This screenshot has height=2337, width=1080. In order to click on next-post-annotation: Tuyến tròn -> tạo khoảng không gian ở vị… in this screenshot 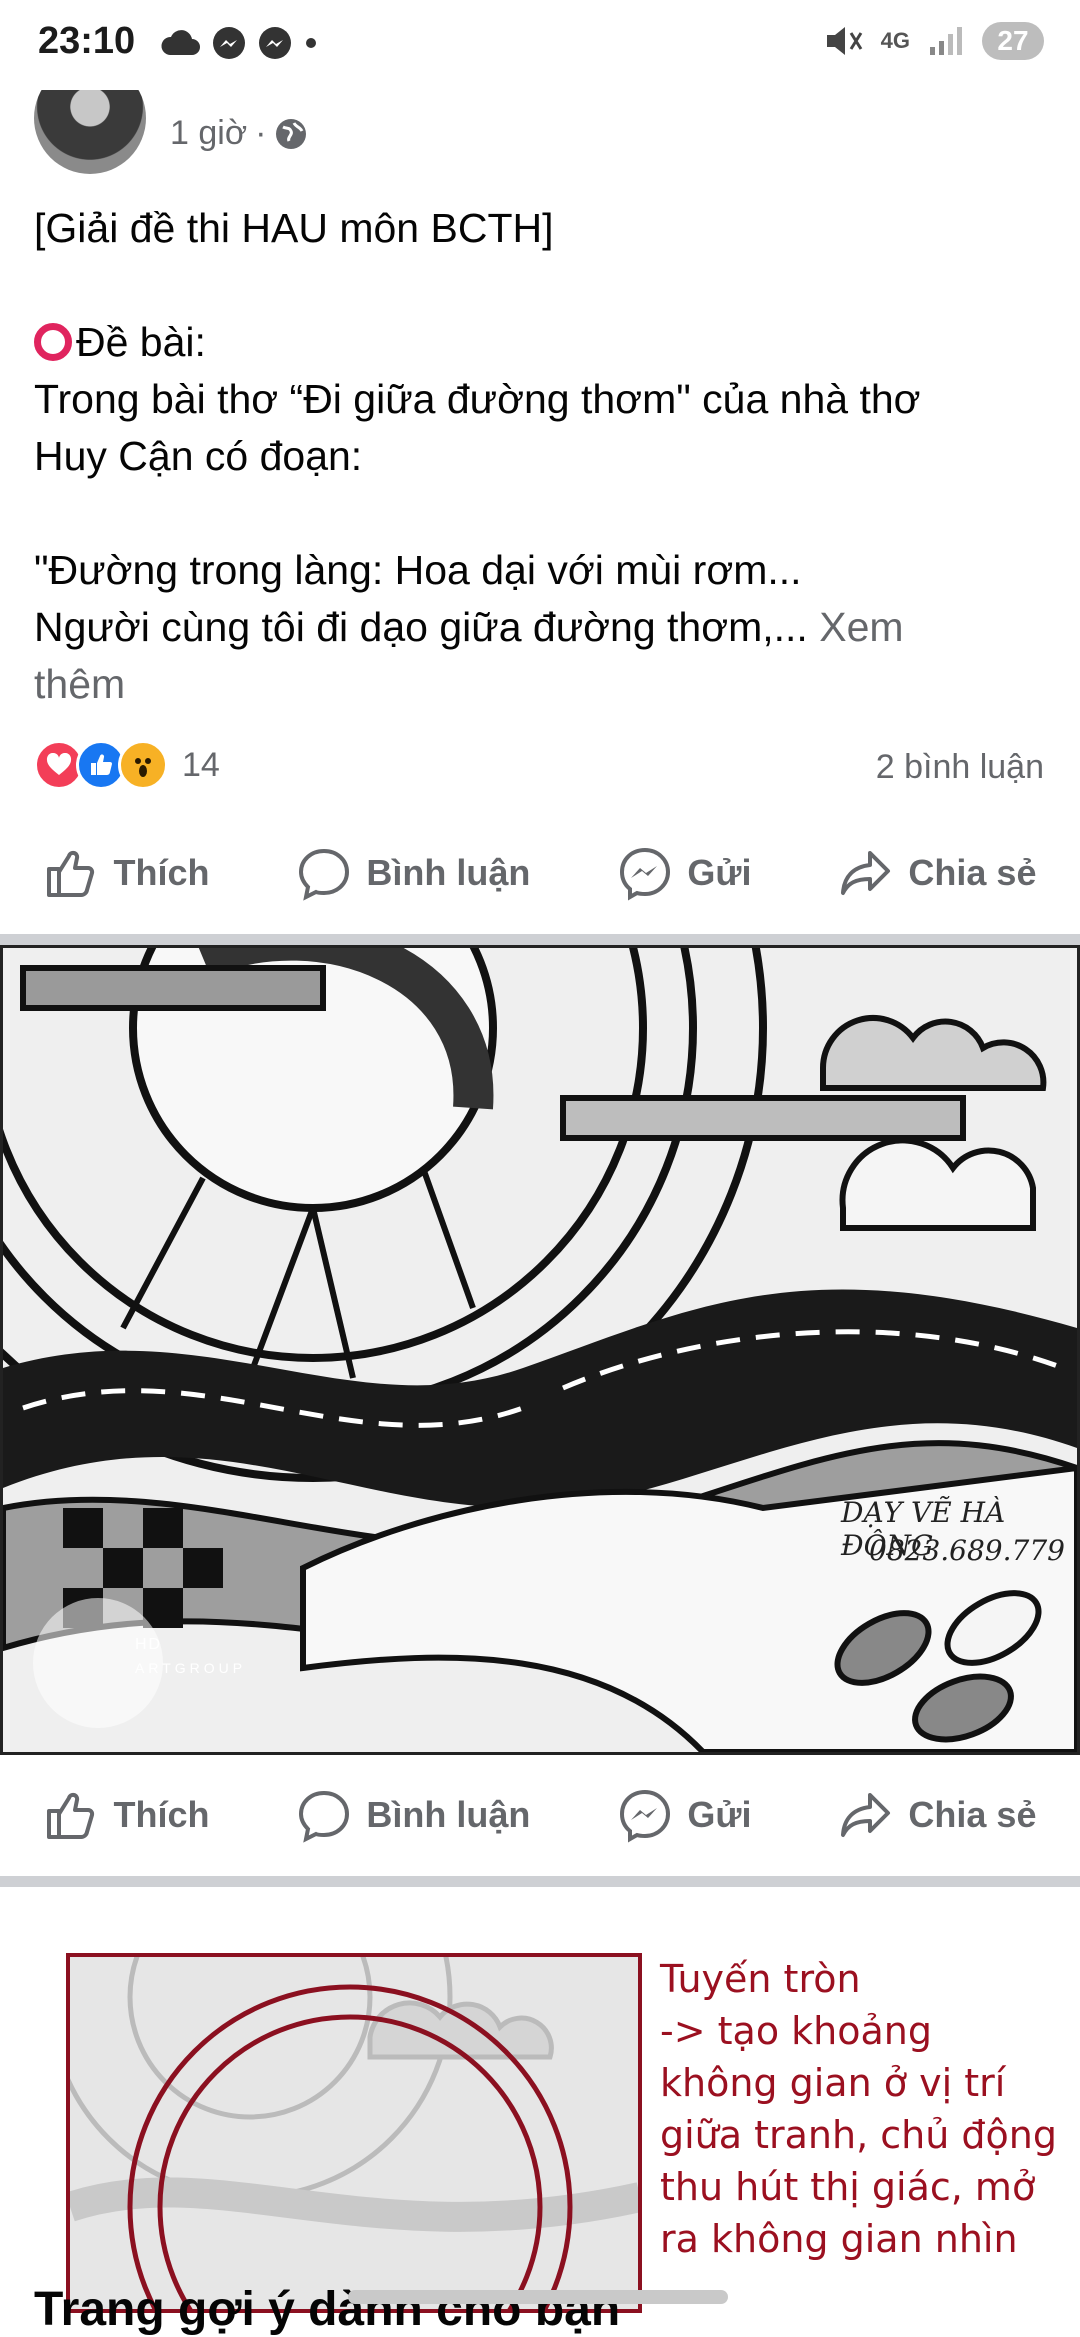, I will do `click(860, 2109)`.